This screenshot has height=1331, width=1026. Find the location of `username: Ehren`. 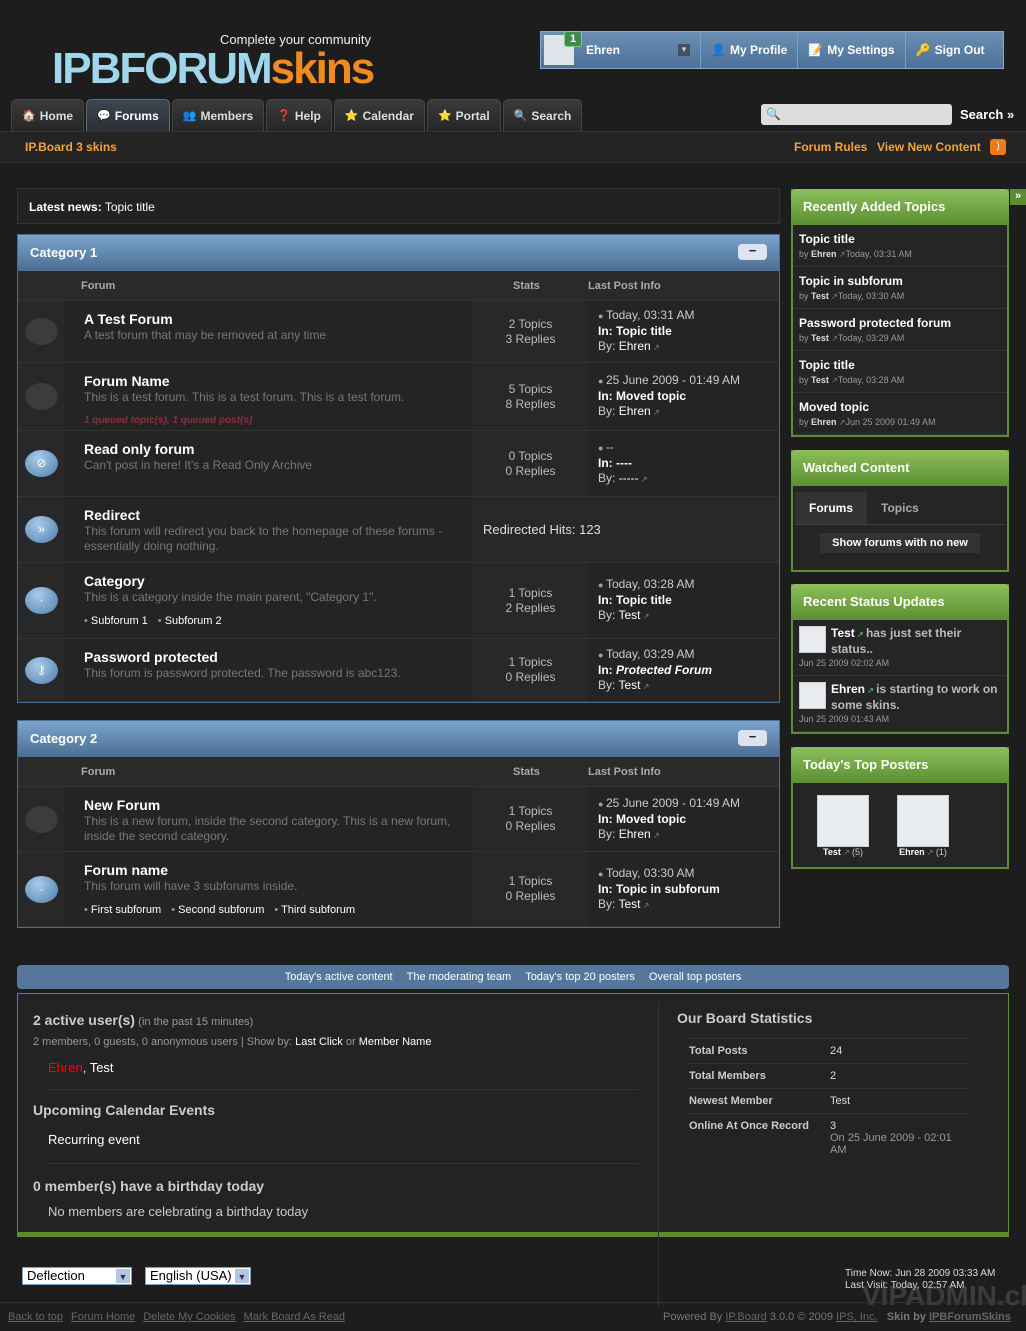

username: Ehren is located at coordinates (632, 50).